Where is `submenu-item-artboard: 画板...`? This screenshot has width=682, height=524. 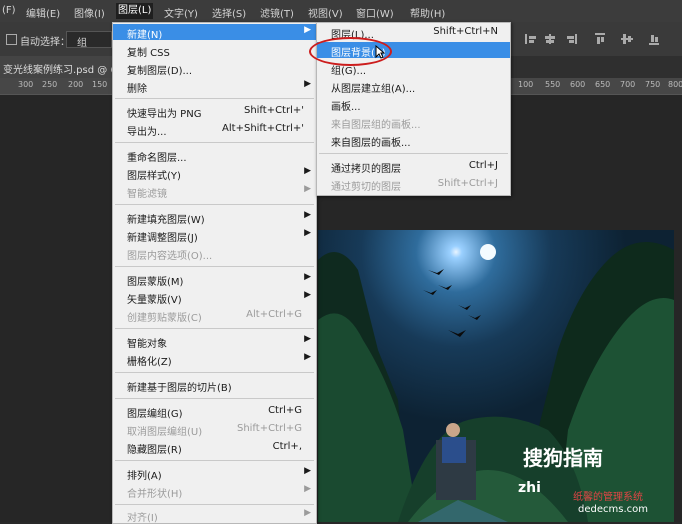
submenu-item-artboard: 画板... is located at coordinates (413, 104).